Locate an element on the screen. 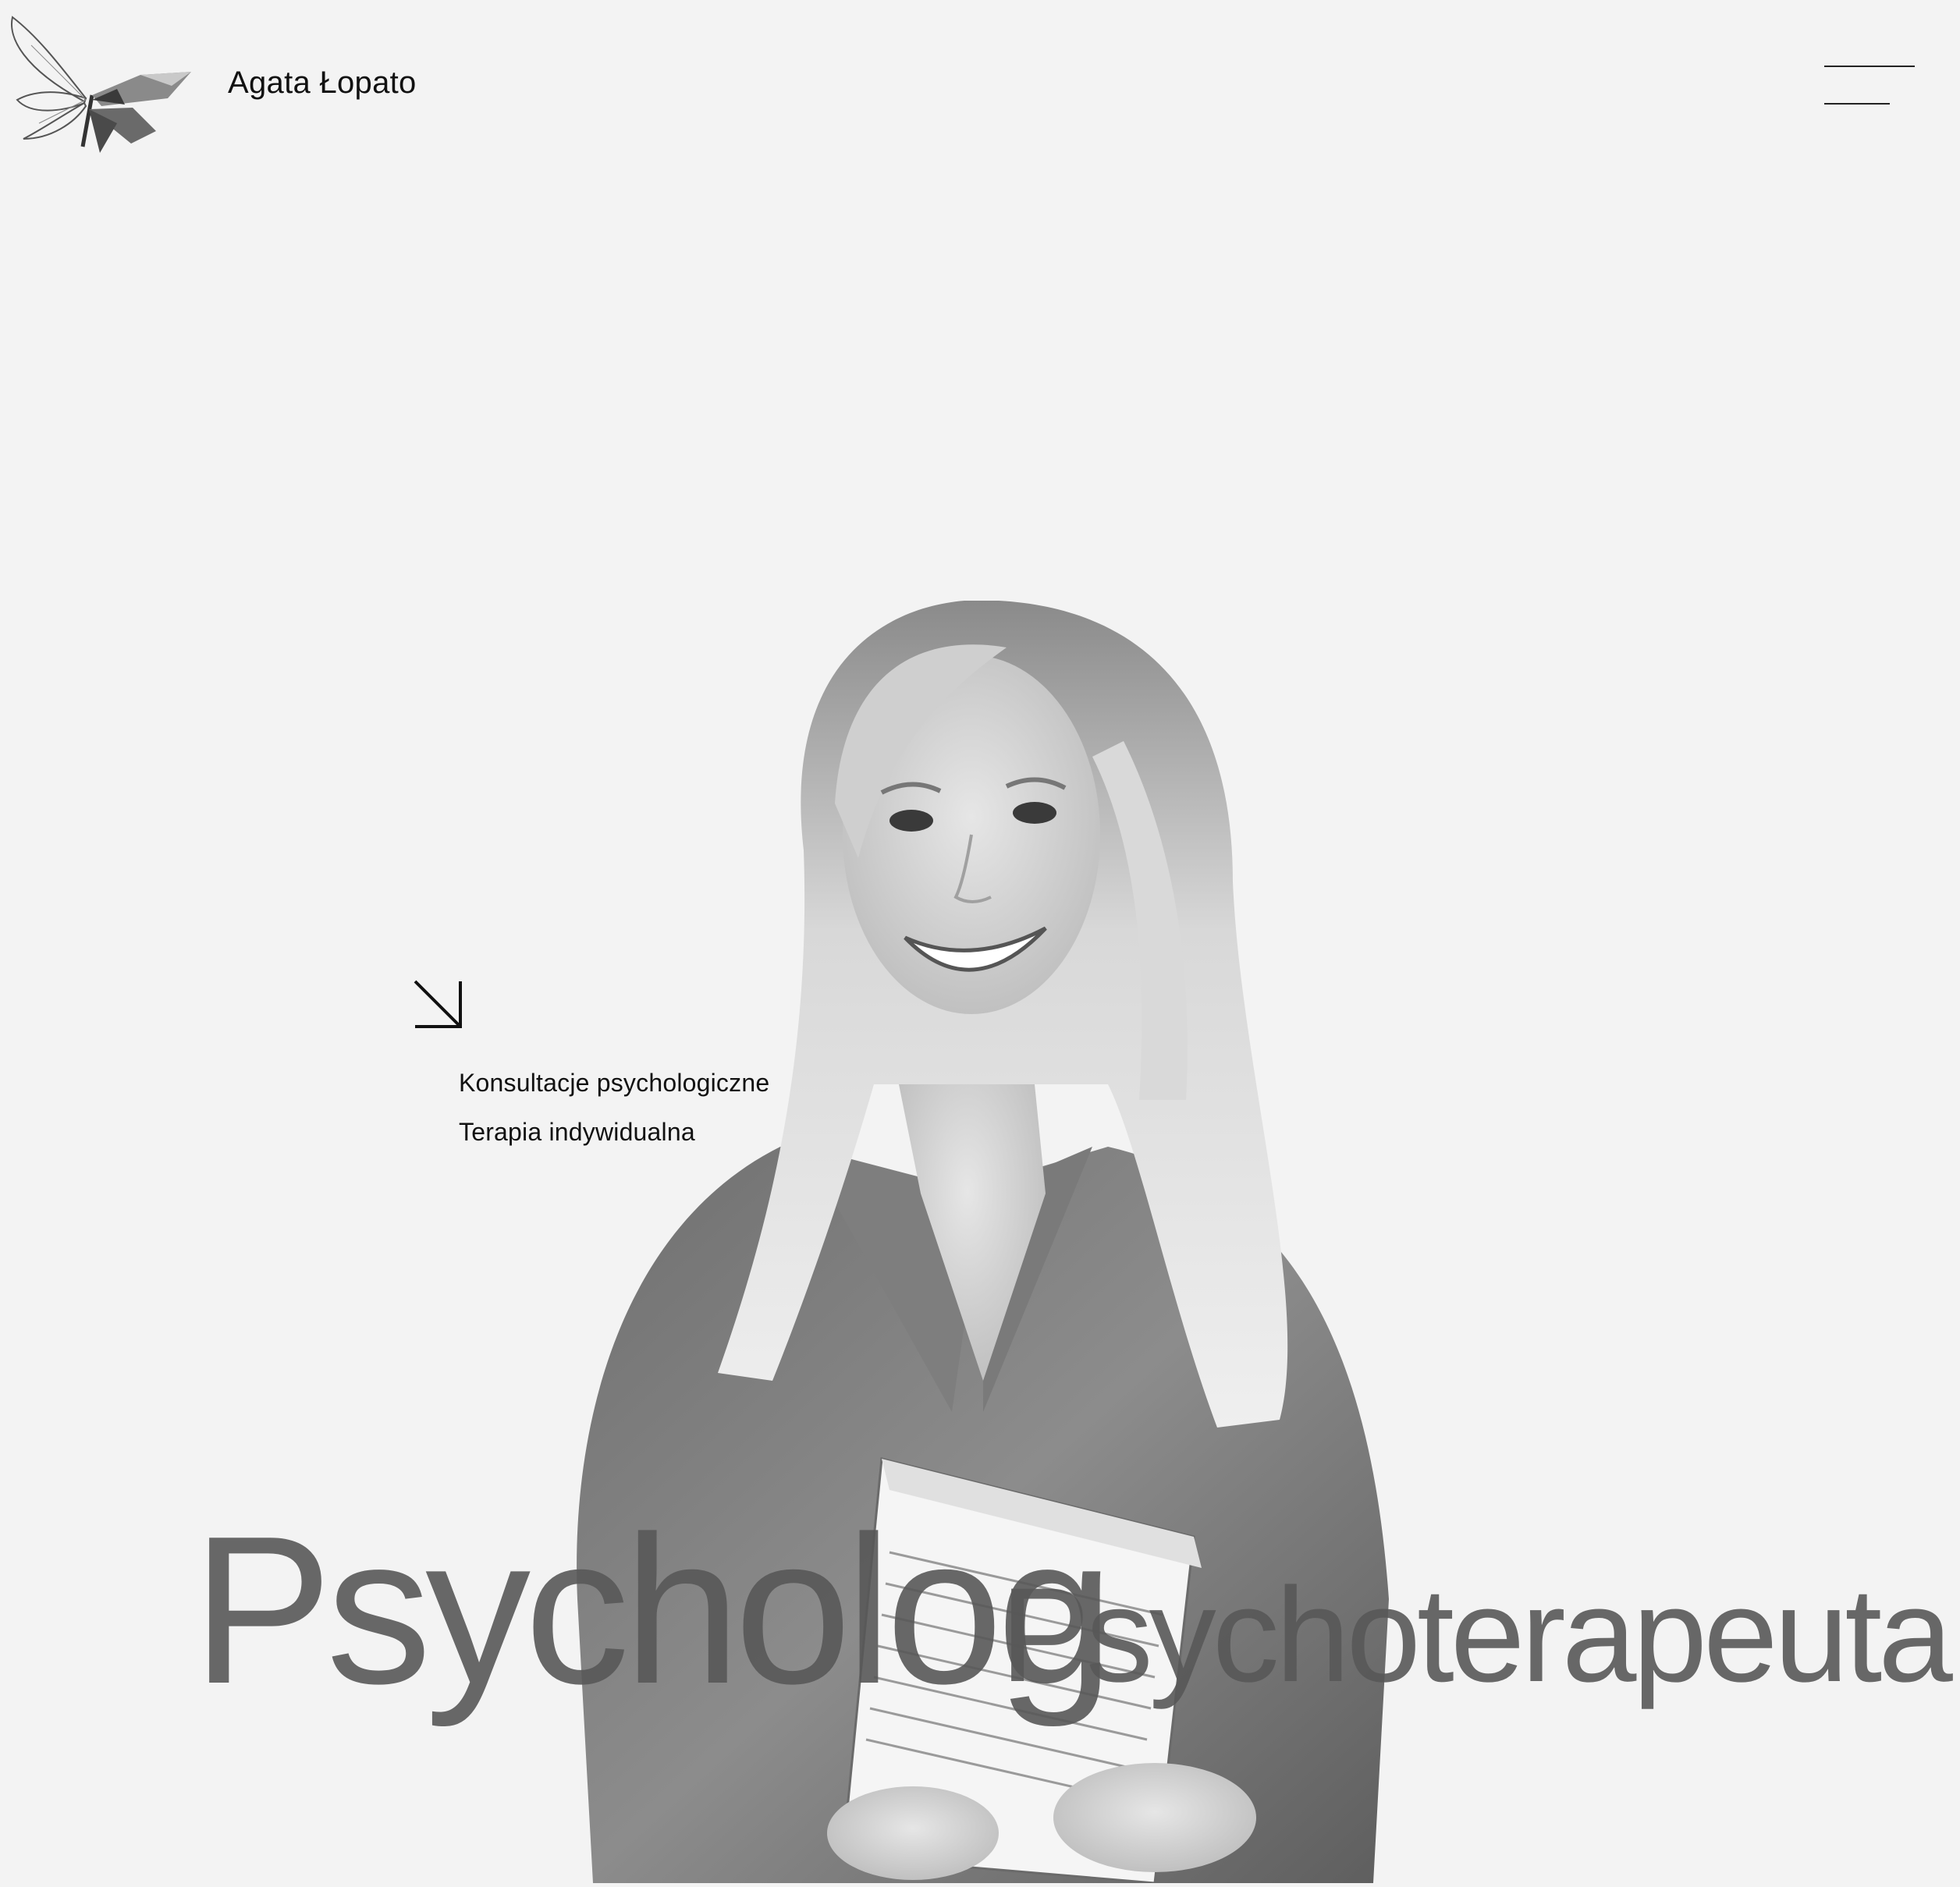 The height and width of the screenshot is (1887, 1960). service-item-consultations: Konsultacje psychologiczne is located at coordinates (614, 1083).